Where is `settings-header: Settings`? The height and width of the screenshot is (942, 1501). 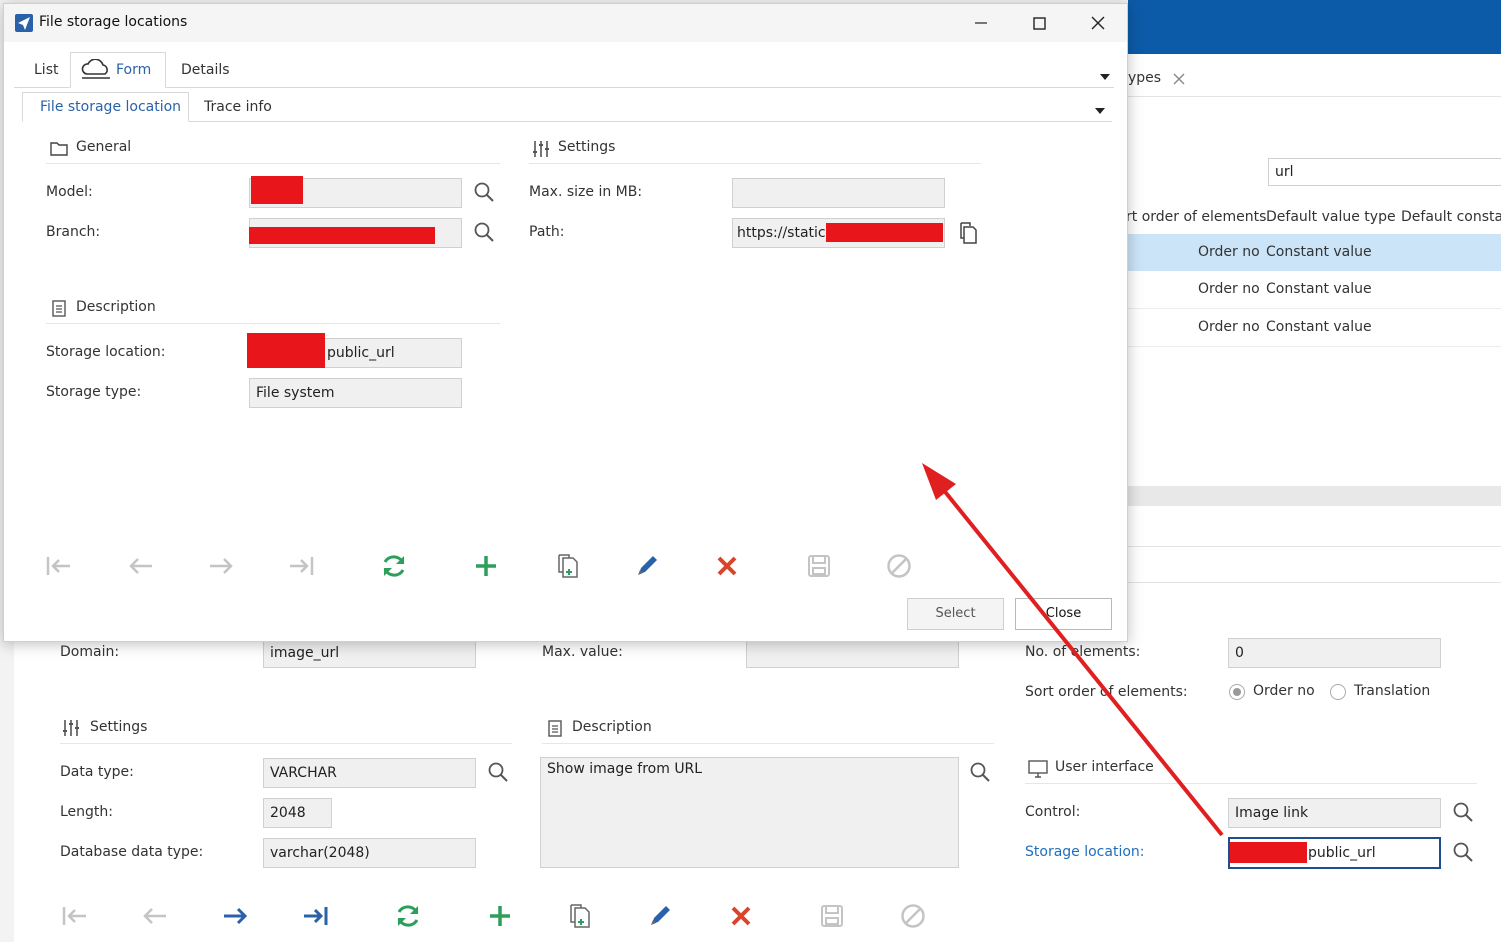 settings-header: Settings is located at coordinates (587, 147).